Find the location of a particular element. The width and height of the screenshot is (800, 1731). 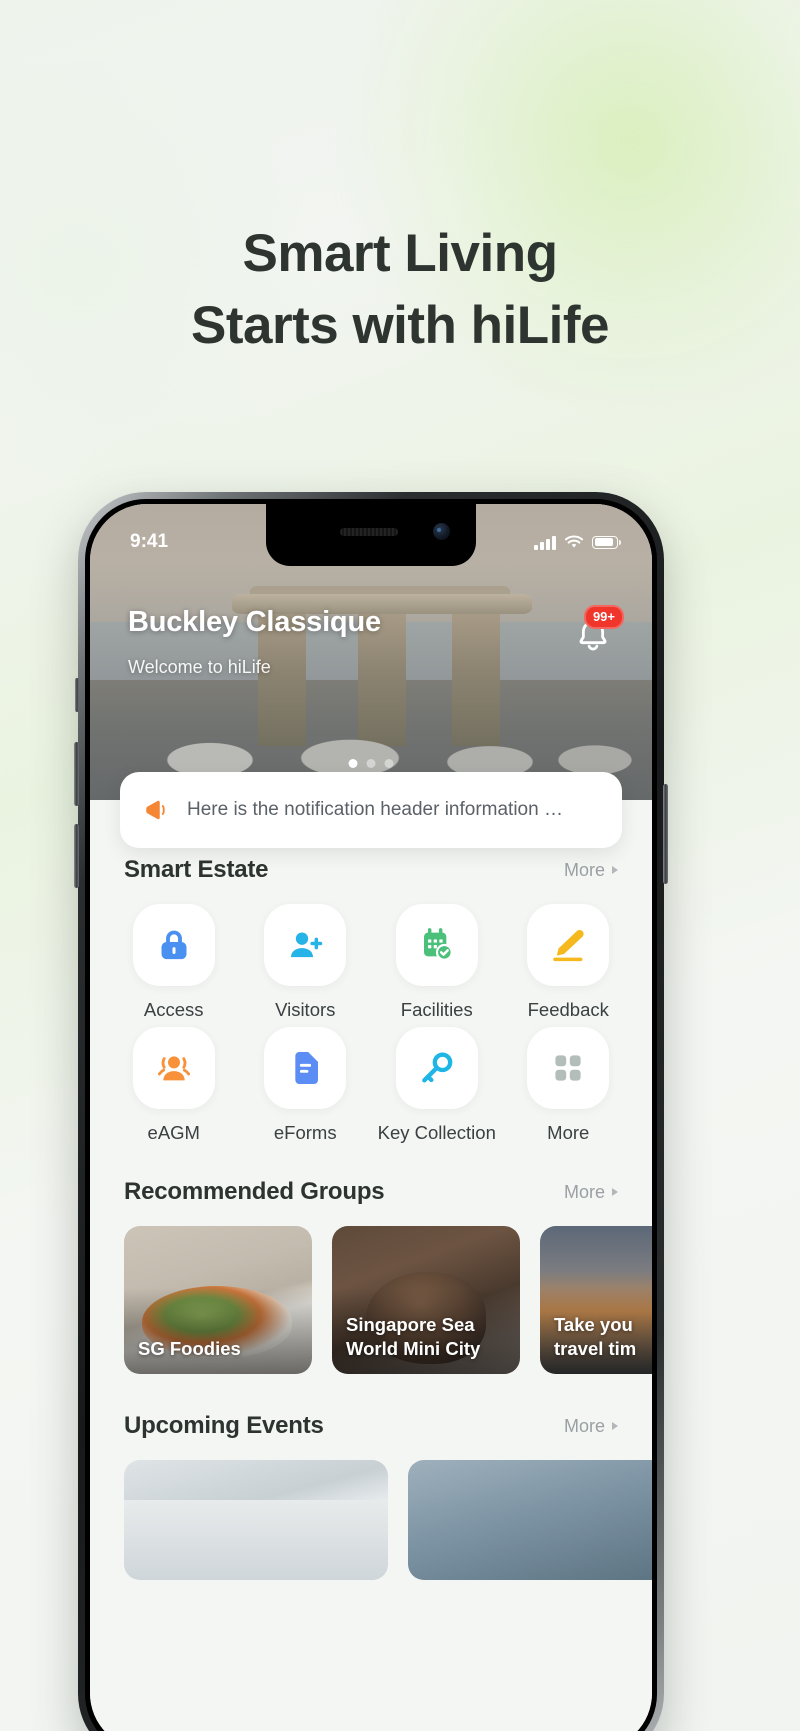

upcoming-events-carousel is located at coordinates (371, 1513).